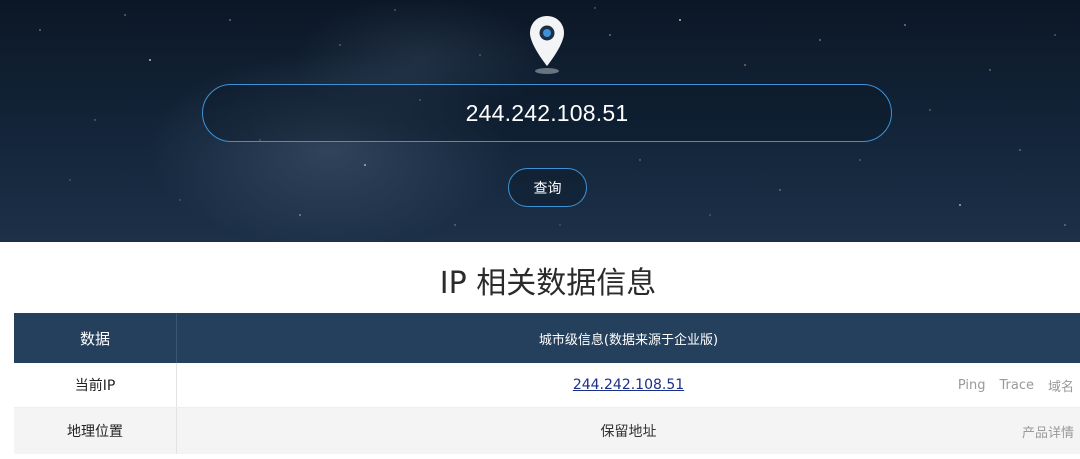  I want to click on current-ip-link: 244.242.108.51, so click(628, 385).